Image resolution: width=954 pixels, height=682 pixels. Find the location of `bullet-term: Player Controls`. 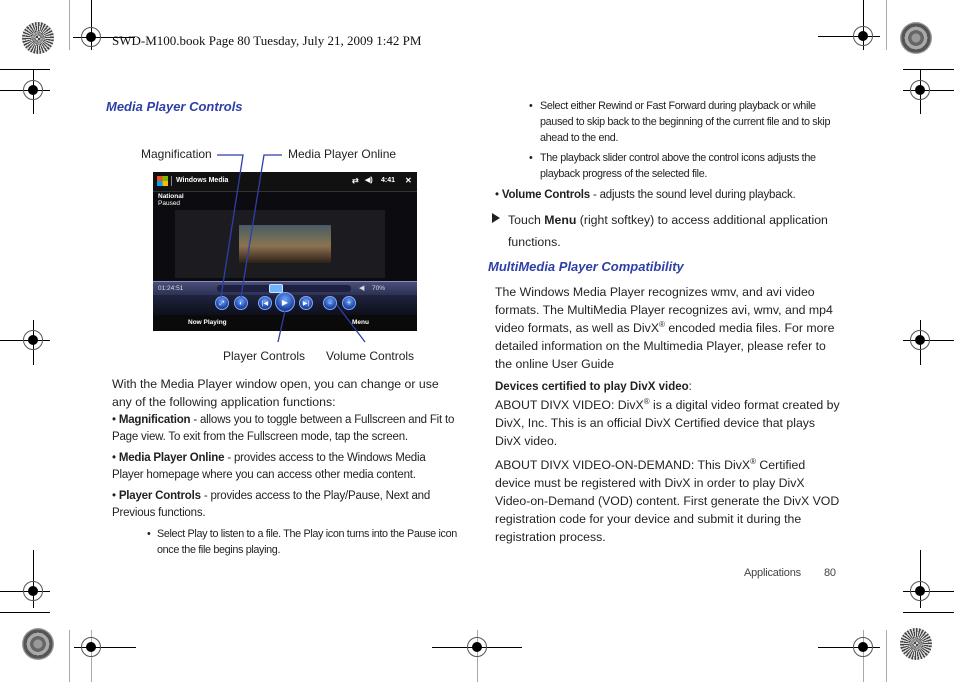

bullet-term: Player Controls is located at coordinates (159, 496).